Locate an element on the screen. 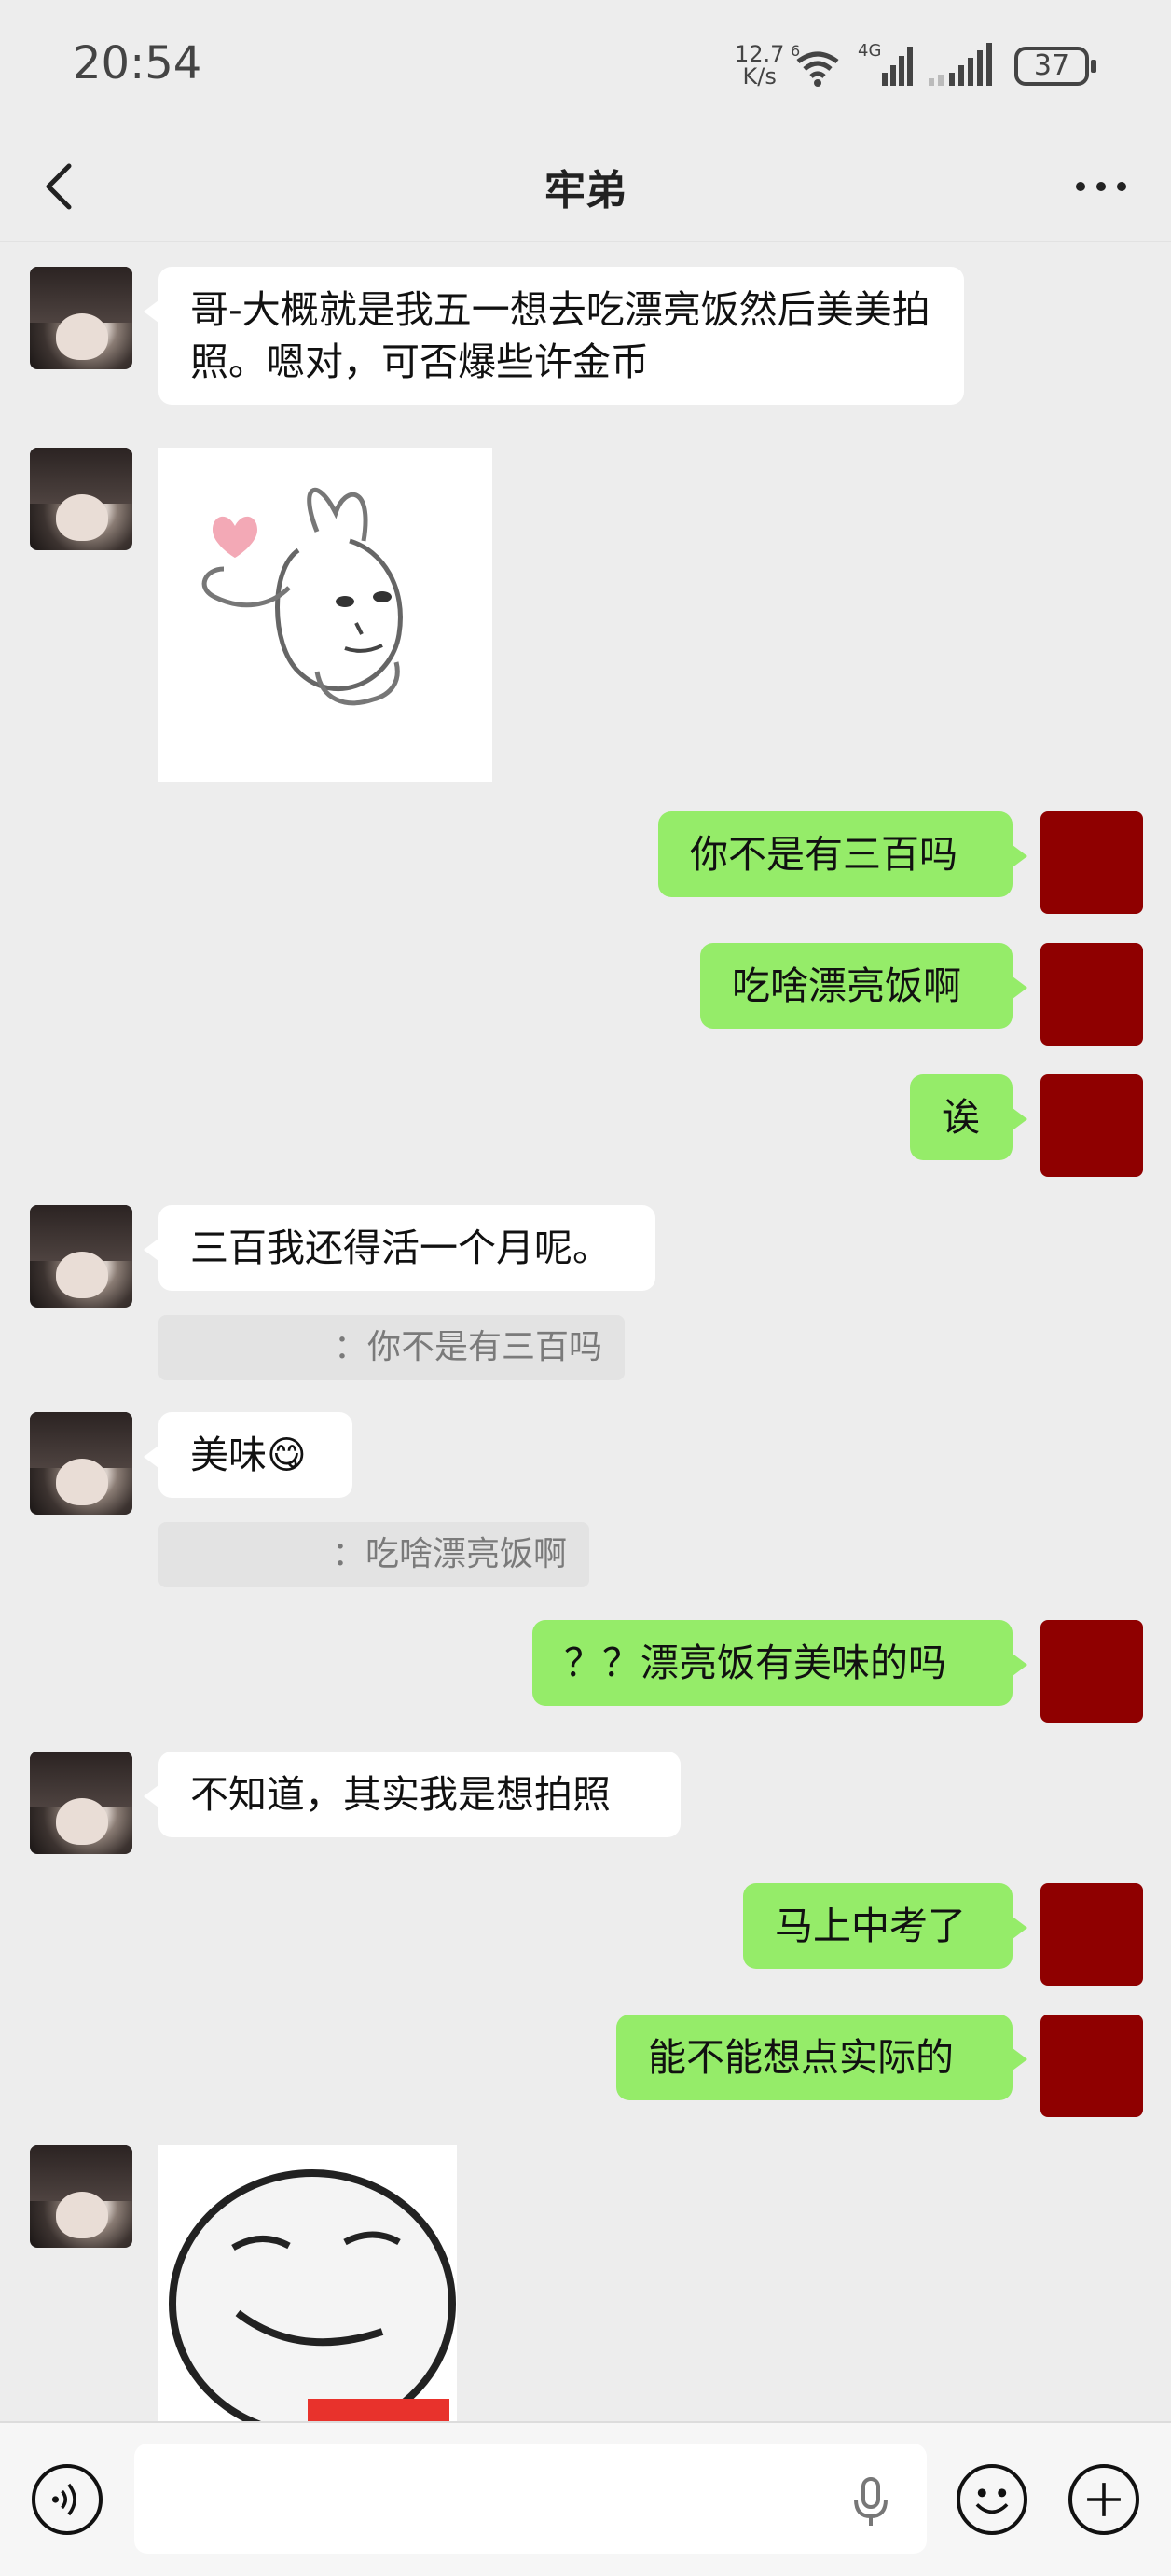 This screenshot has height=2576, width=1171. mic-icon is located at coordinates (870, 2502).